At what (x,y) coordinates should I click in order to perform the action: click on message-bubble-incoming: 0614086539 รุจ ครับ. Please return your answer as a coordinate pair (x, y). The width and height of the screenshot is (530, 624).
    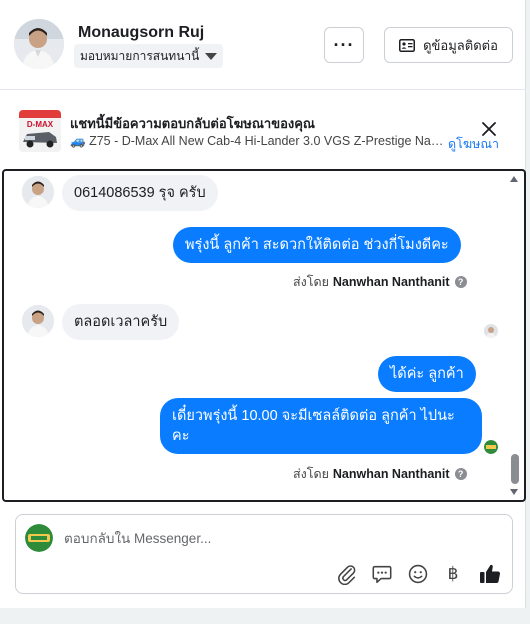
    Looking at the image, I should click on (140, 193).